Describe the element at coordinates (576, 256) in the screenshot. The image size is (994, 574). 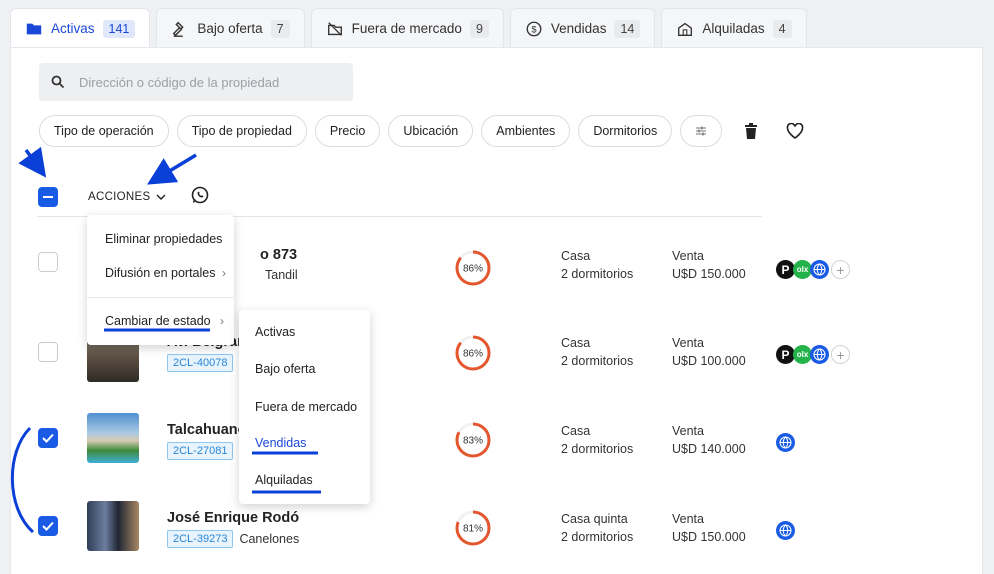
I see `property-type: Casa` at that location.